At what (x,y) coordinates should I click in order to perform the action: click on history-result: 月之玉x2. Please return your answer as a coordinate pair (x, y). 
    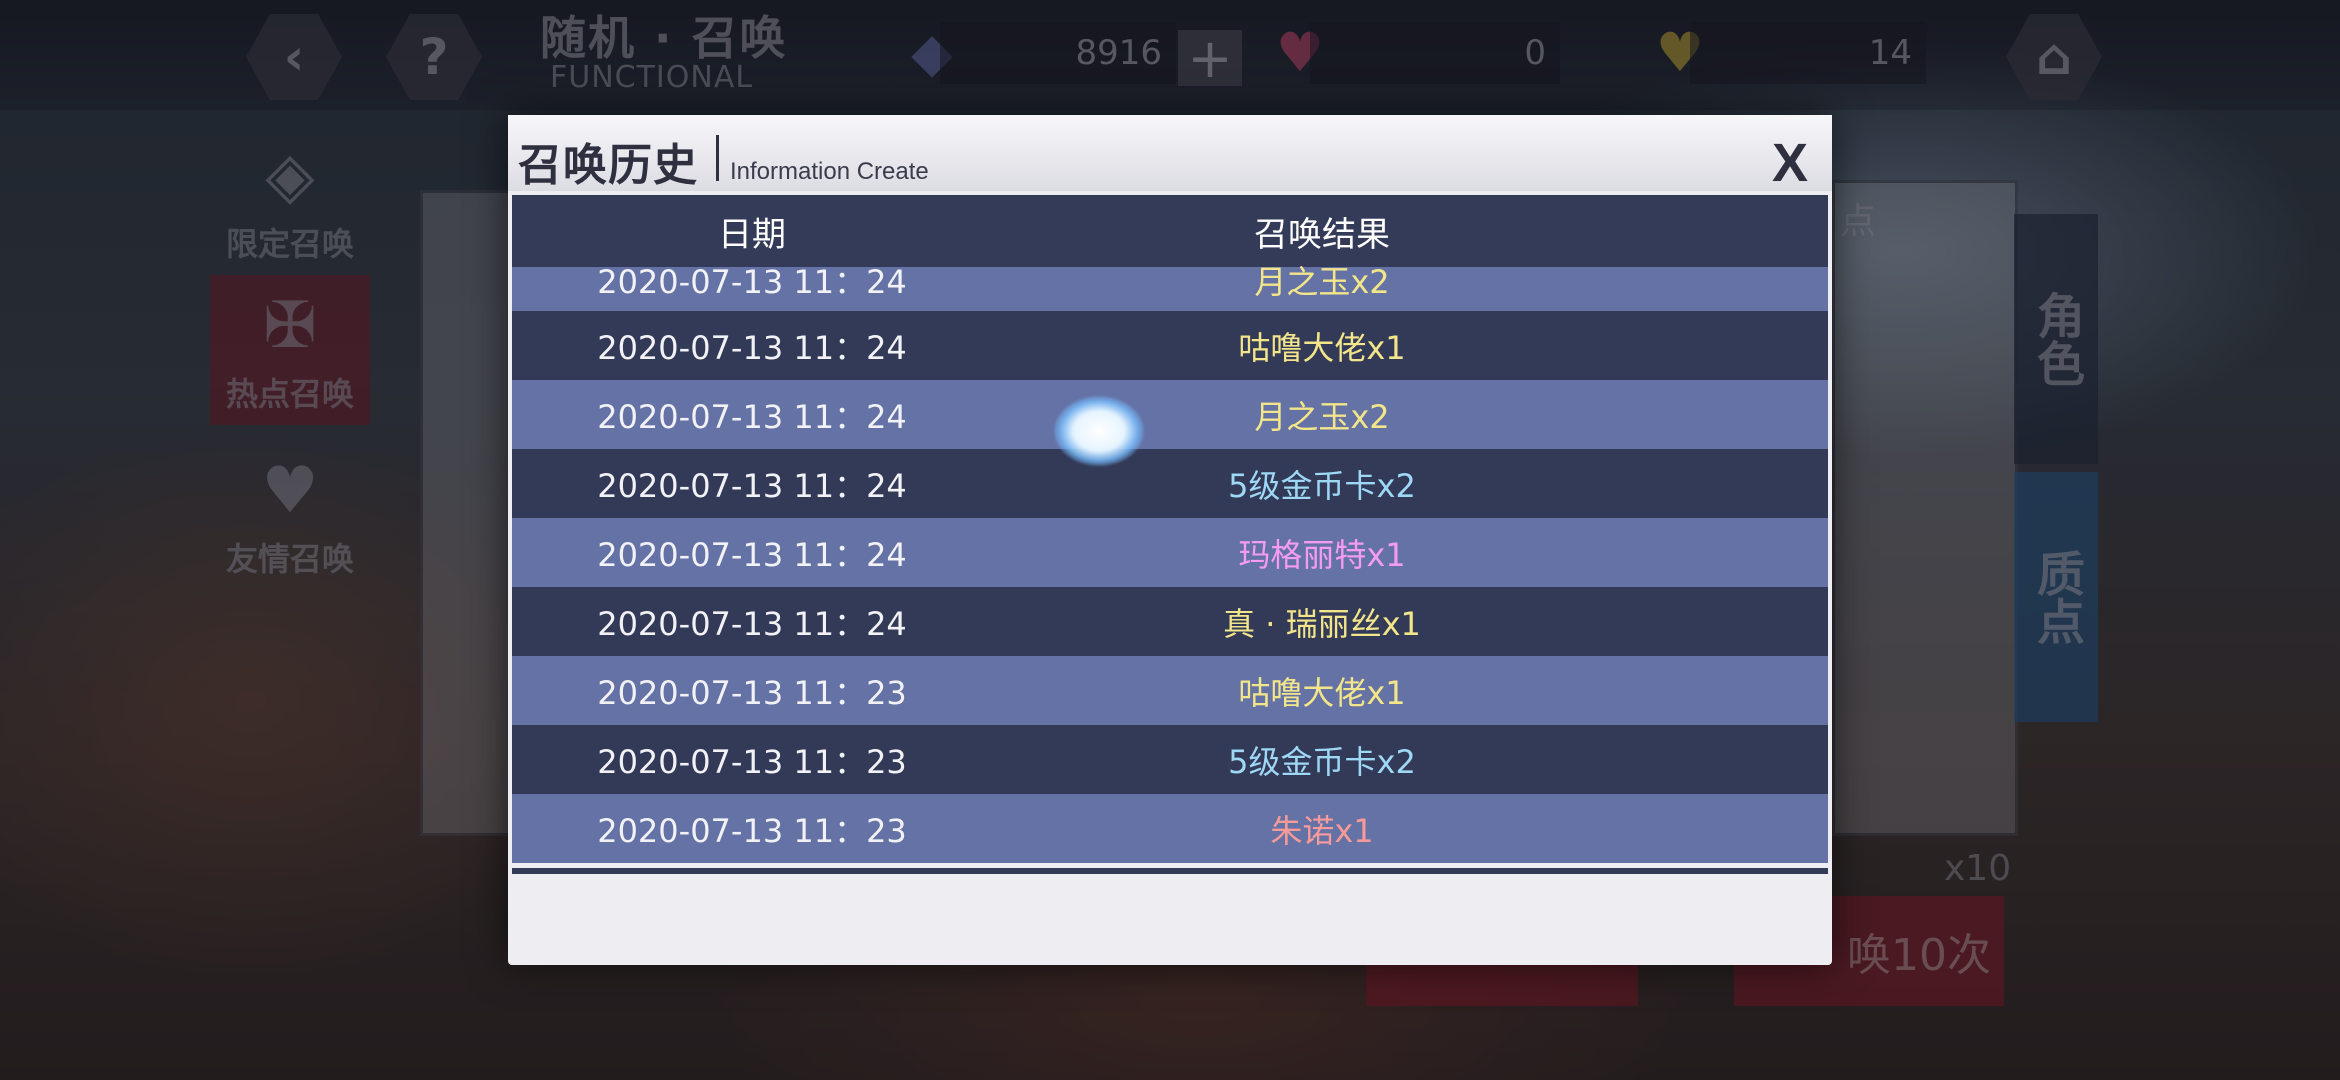
    Looking at the image, I should click on (1322, 282).